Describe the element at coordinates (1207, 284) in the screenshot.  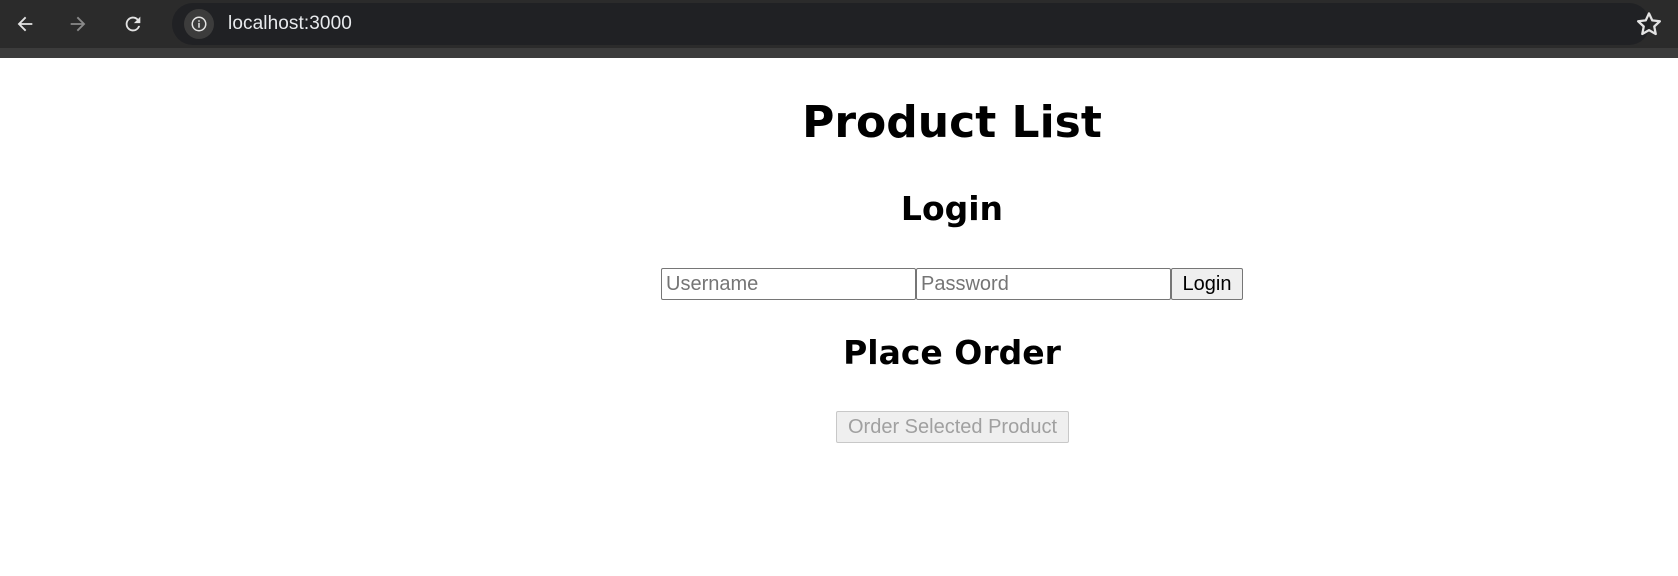
I see `login-button: Login` at that location.